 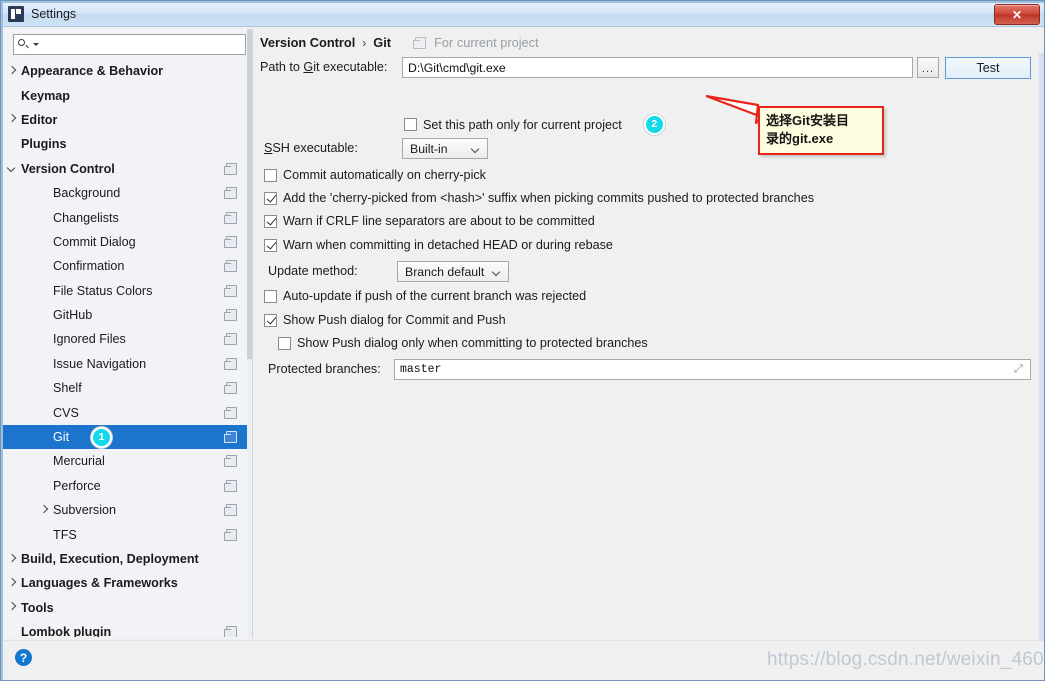 What do you see at coordinates (127, 412) in the screenshot?
I see `sidebar-item-cvs: CVS` at bounding box center [127, 412].